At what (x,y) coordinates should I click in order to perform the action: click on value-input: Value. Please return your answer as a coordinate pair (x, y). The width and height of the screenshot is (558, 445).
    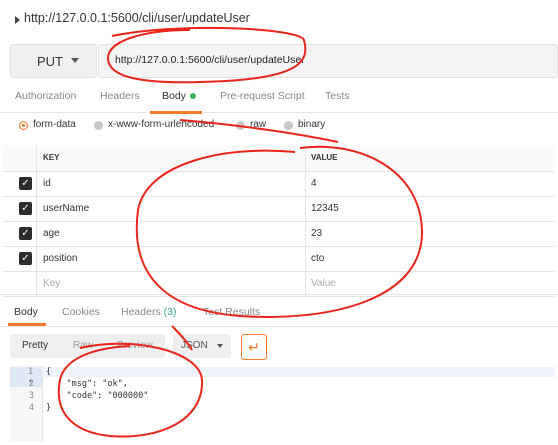
    Looking at the image, I should click on (430, 284).